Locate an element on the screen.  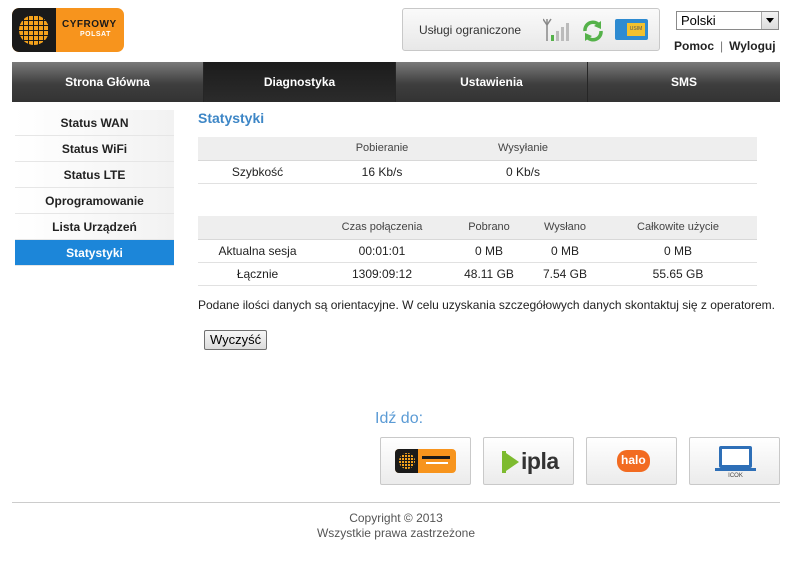
cyfrowy-polsat-logo: CYFROWY POLSAT is located at coordinates (68, 30).